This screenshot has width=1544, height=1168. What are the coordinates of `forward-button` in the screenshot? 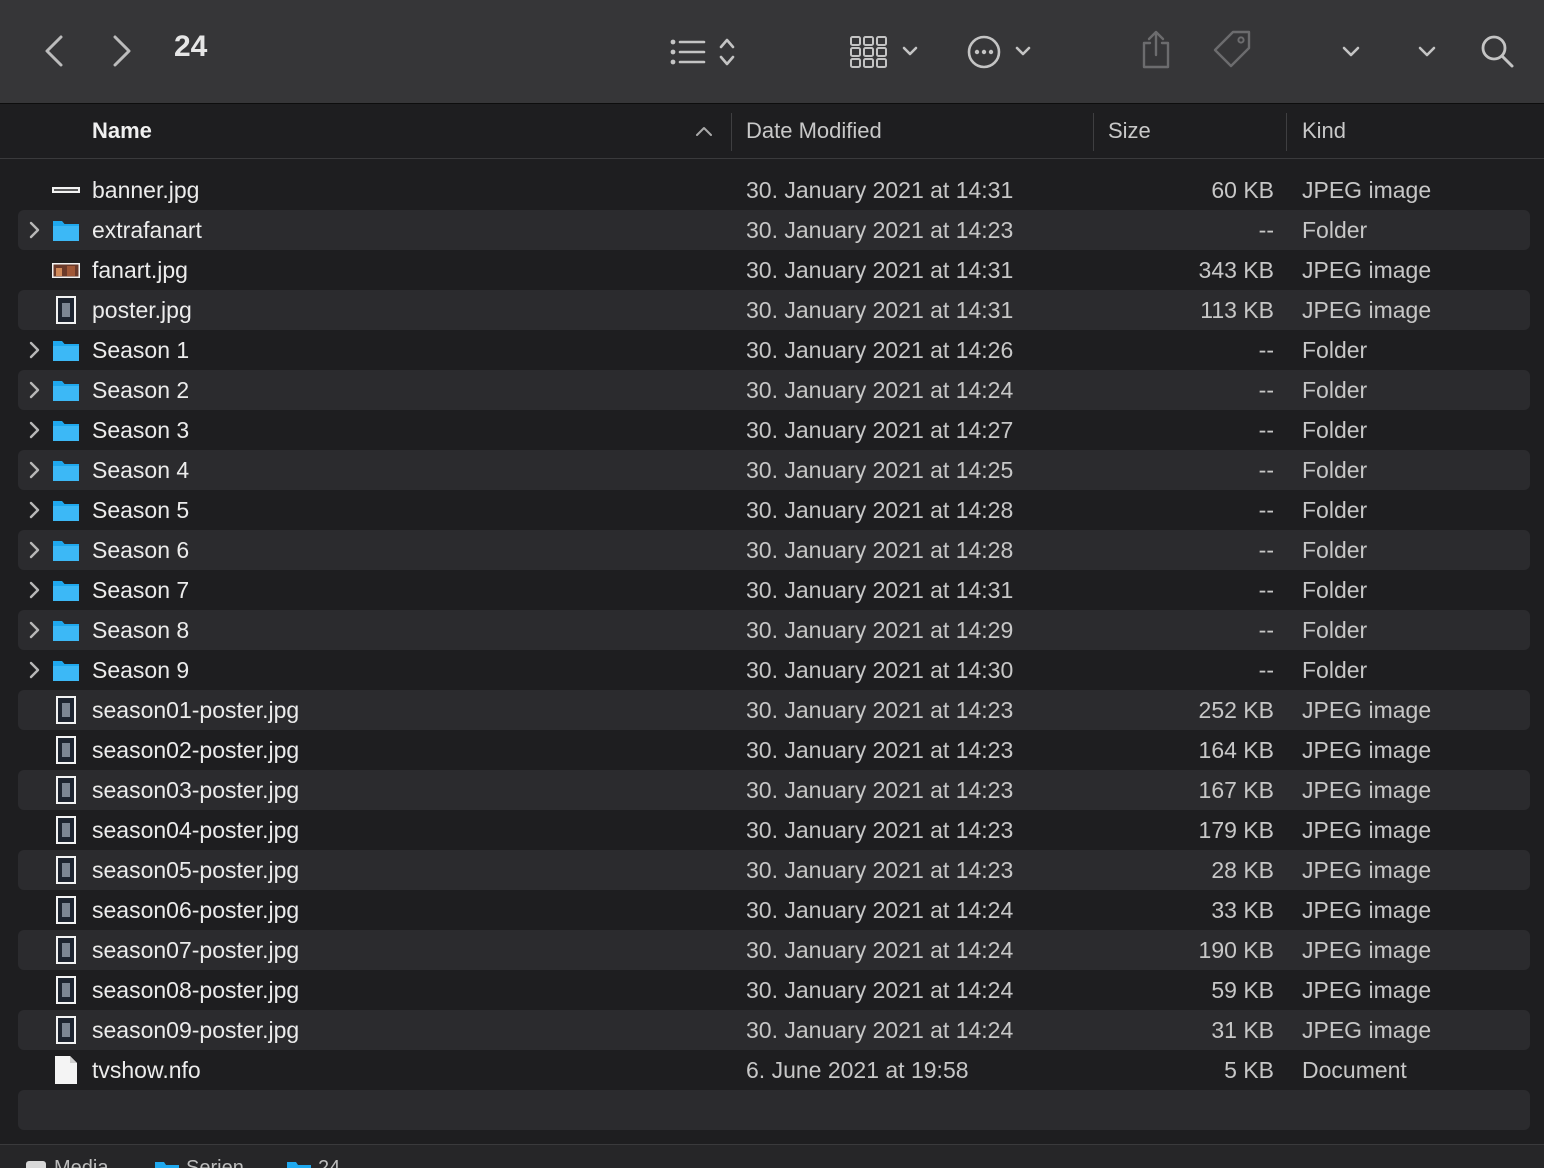 It's located at (122, 51).